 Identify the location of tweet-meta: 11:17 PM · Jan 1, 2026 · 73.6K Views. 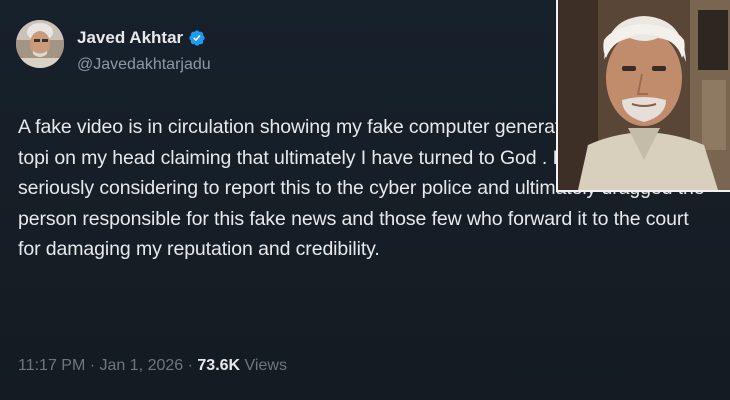
(152, 366).